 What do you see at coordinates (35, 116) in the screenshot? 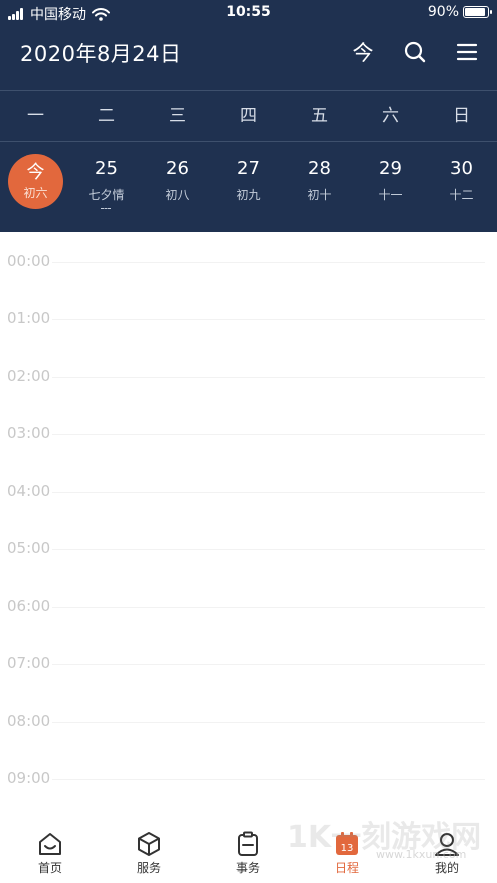
I see `weekday-label: 一` at bounding box center [35, 116].